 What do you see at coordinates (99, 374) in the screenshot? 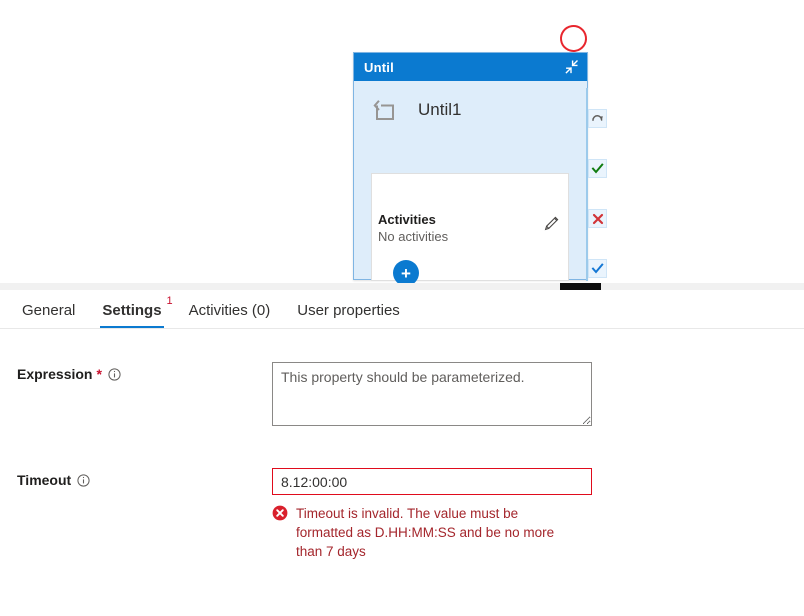
I see `required-marker: *` at bounding box center [99, 374].